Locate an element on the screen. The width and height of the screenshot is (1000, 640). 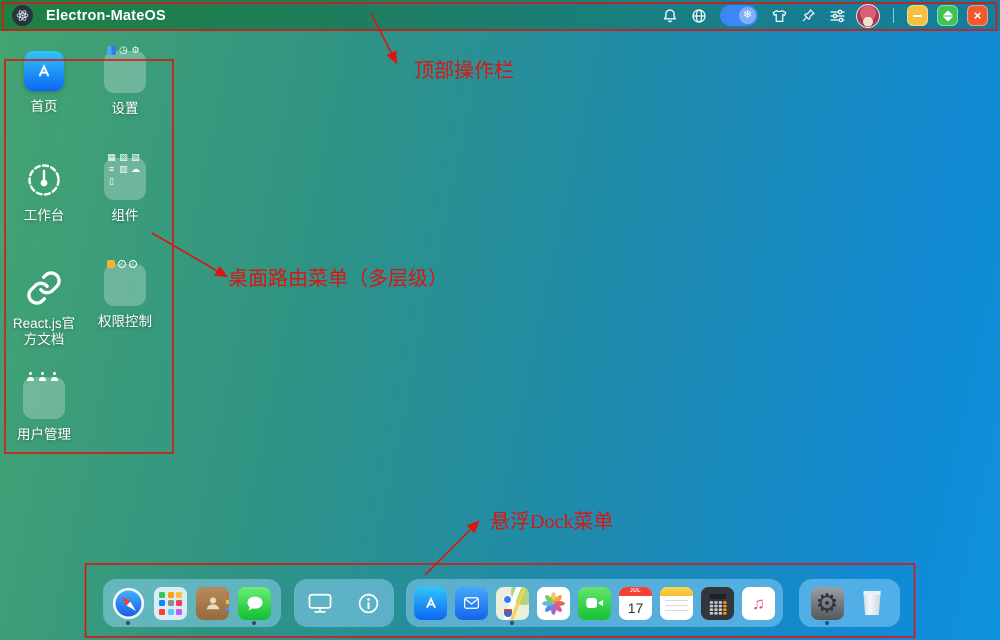
desktop-item-components: ▦ ▨ ▧ ≡ ▥ ☁ ▯ 组件 is located at coordinates (125, 188).